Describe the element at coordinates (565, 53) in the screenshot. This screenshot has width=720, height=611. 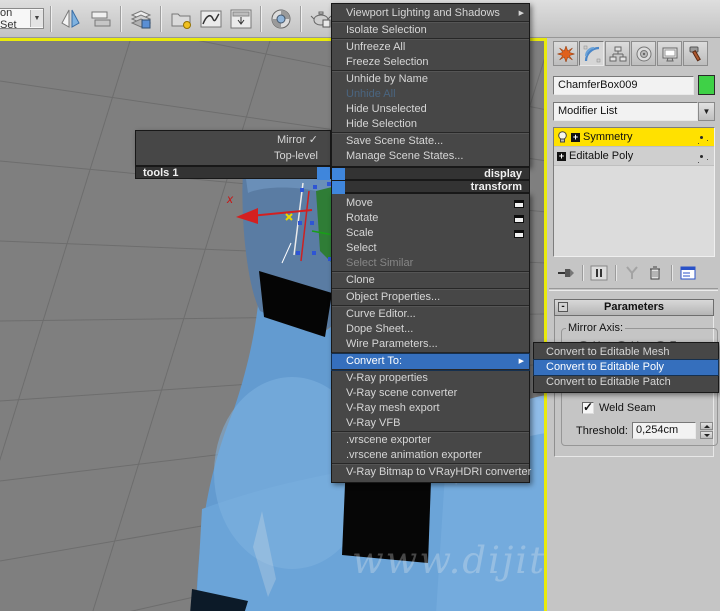
I see `tab-create` at that location.